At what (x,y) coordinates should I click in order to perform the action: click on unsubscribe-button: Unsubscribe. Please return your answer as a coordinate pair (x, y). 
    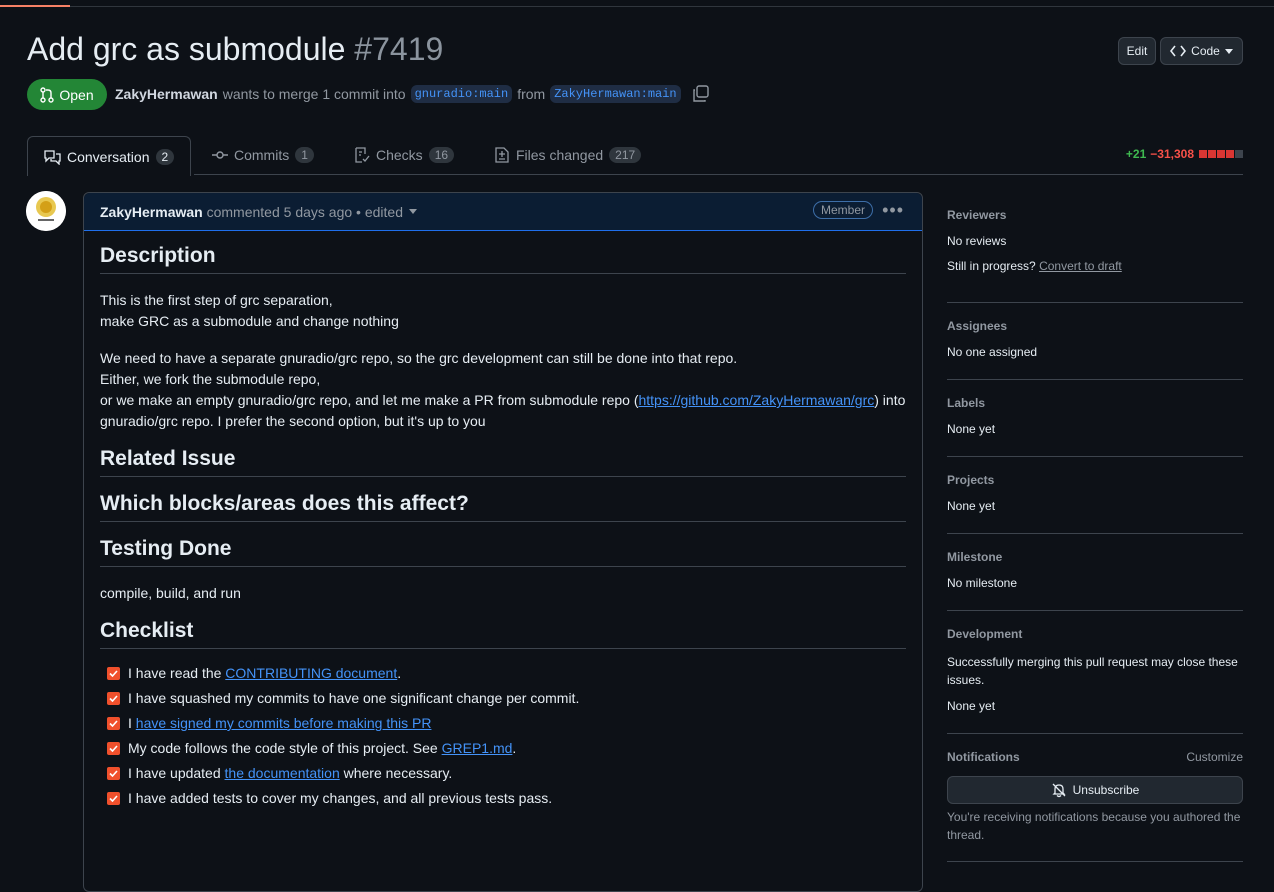
    Looking at the image, I should click on (1095, 790).